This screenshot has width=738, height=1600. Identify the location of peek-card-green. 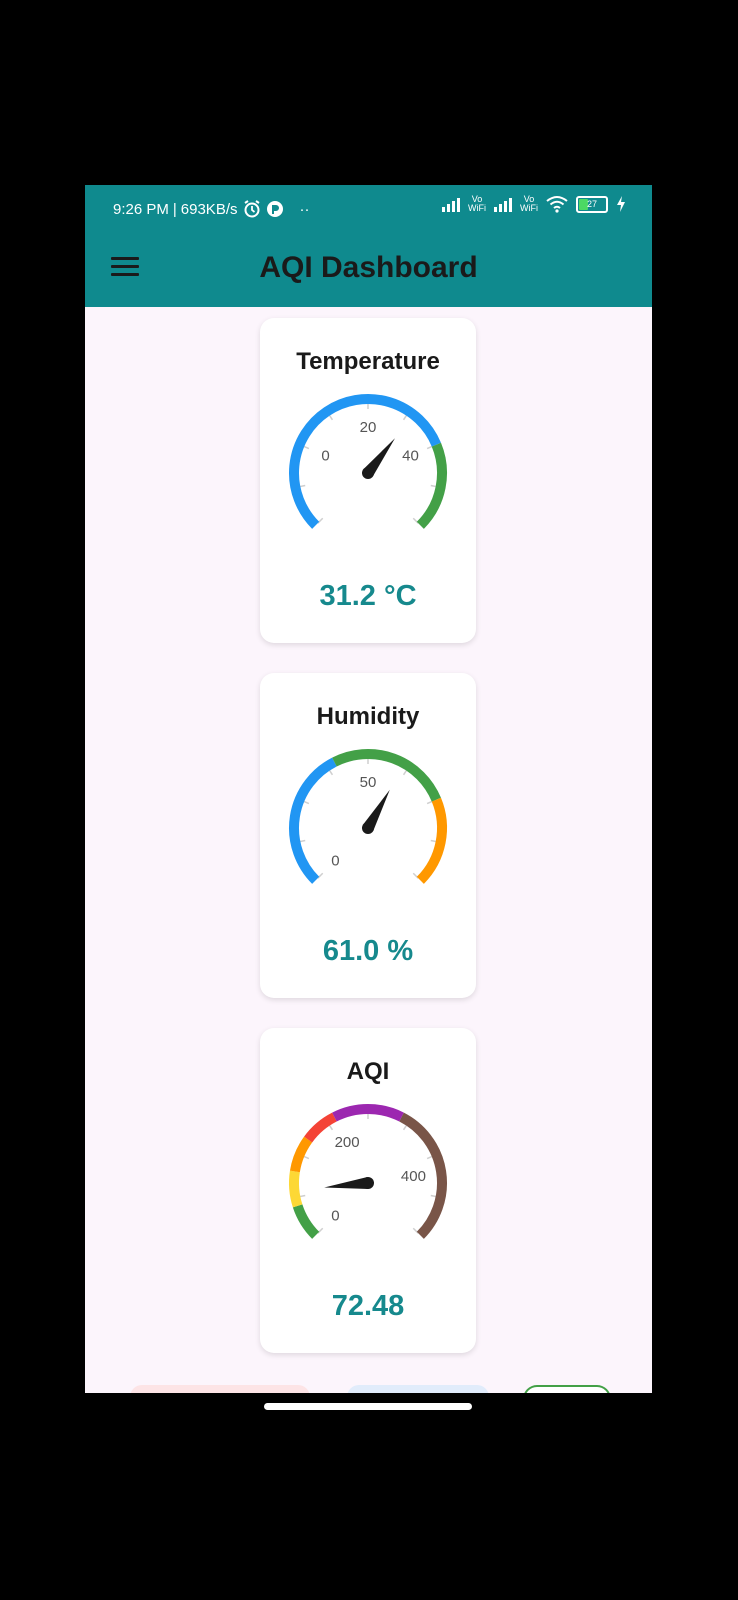
(567, 1389).